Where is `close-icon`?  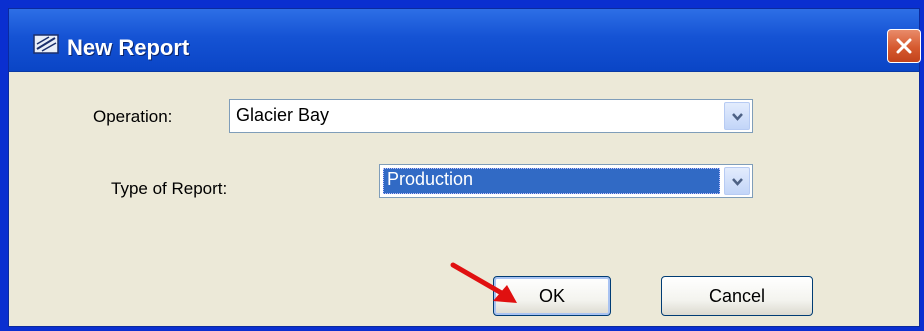
close-icon is located at coordinates (904, 46).